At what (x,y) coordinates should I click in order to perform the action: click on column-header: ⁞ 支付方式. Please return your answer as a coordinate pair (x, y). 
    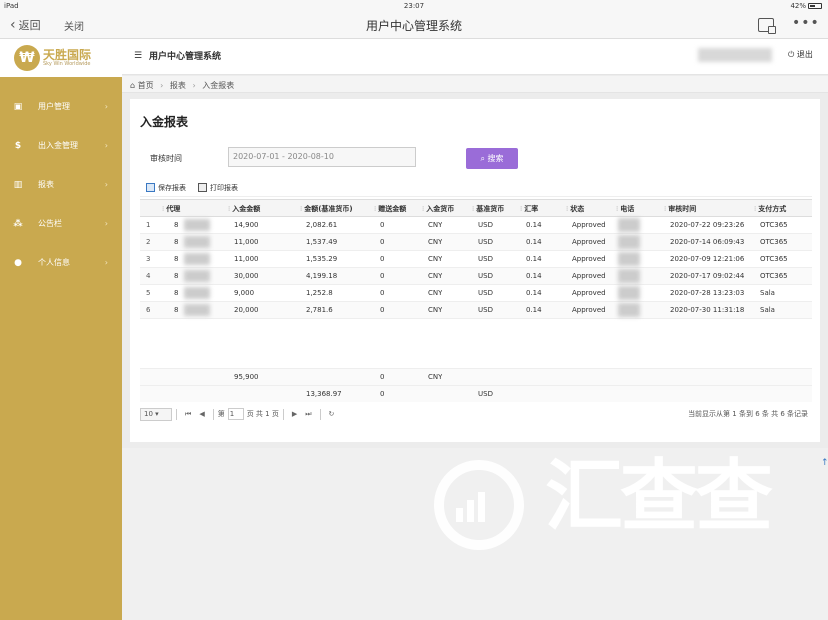
    Looking at the image, I should click on (770, 209).